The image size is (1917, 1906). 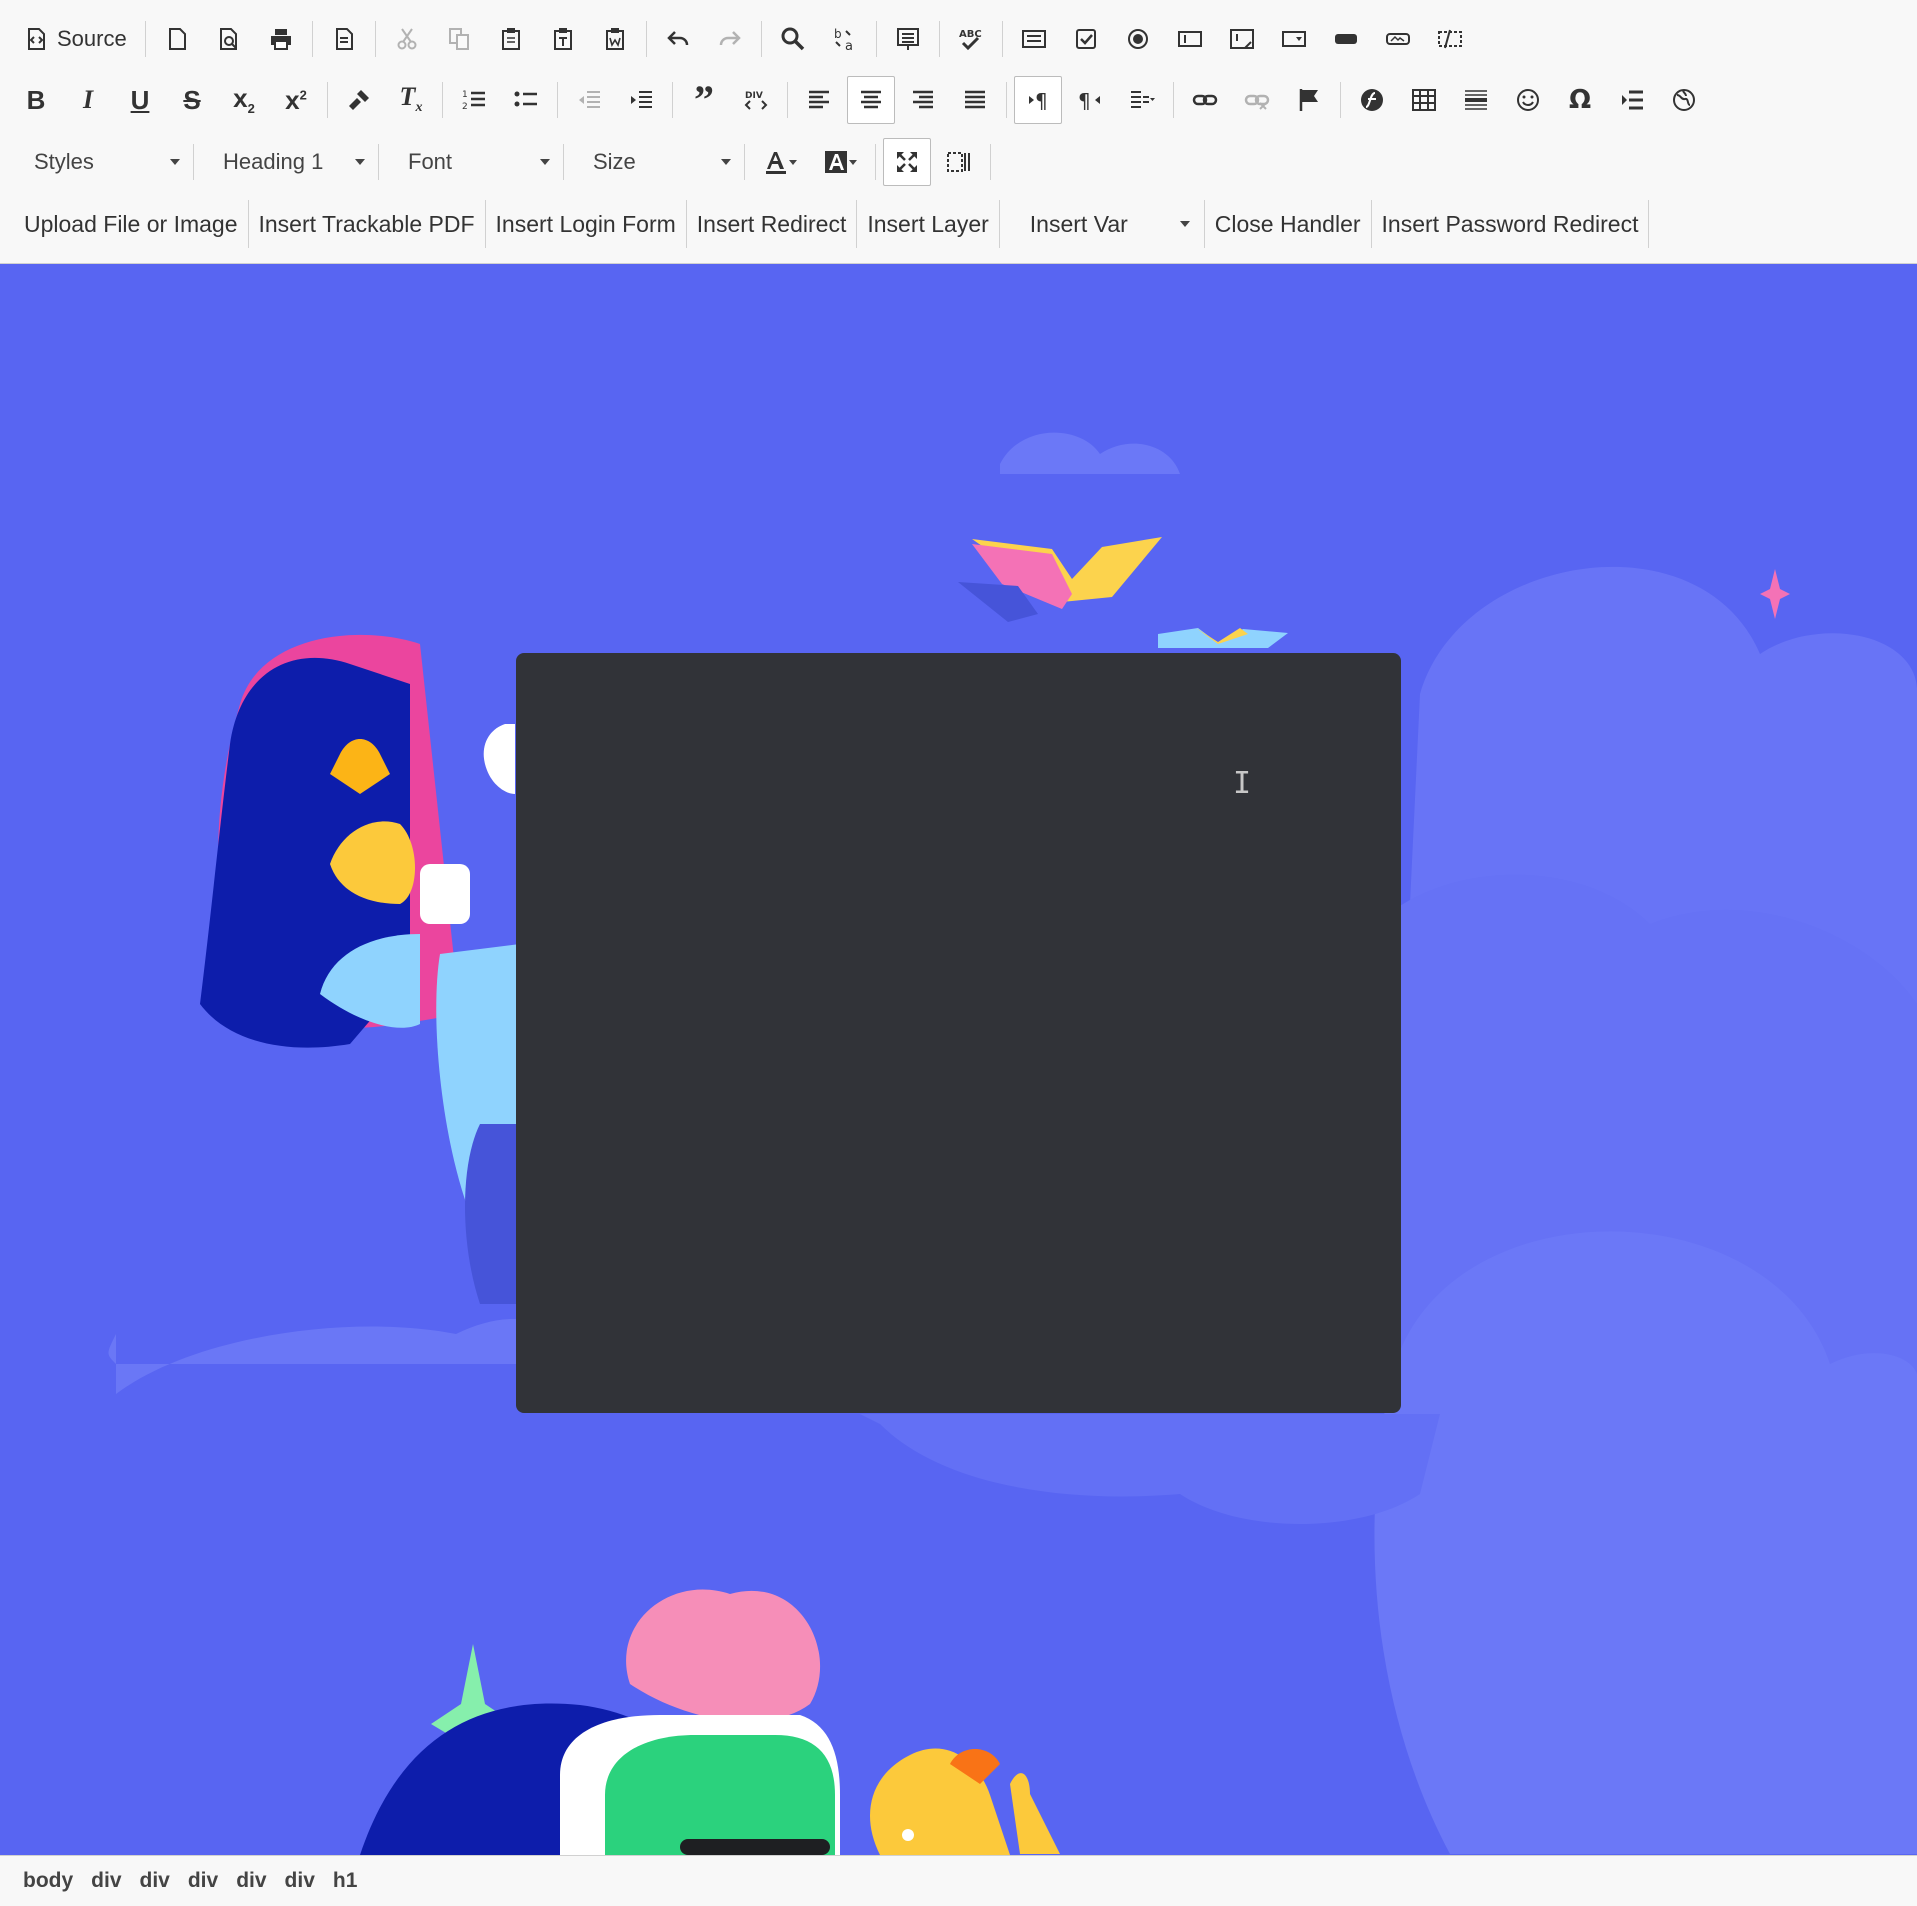 What do you see at coordinates (192, 100) in the screenshot?
I see `strikethrough-button: S` at bounding box center [192, 100].